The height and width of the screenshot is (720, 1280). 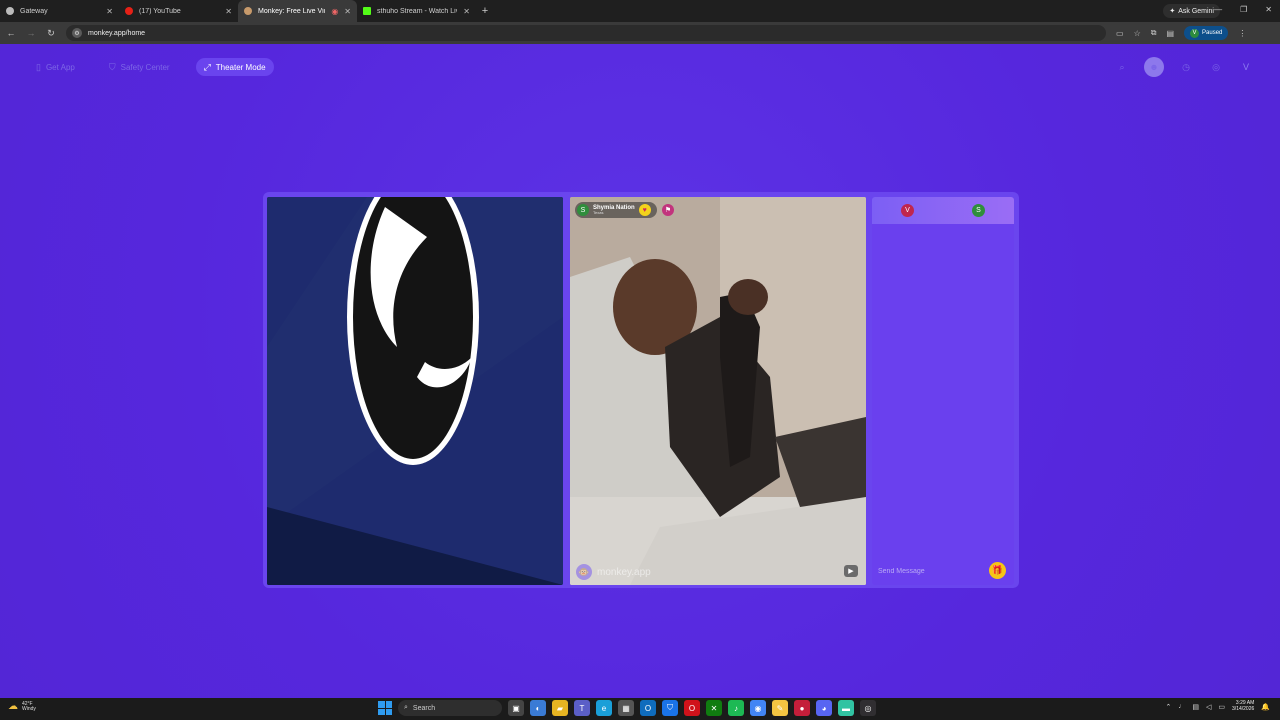 I want to click on battery-icon: ▭, so click(x=1221, y=707).